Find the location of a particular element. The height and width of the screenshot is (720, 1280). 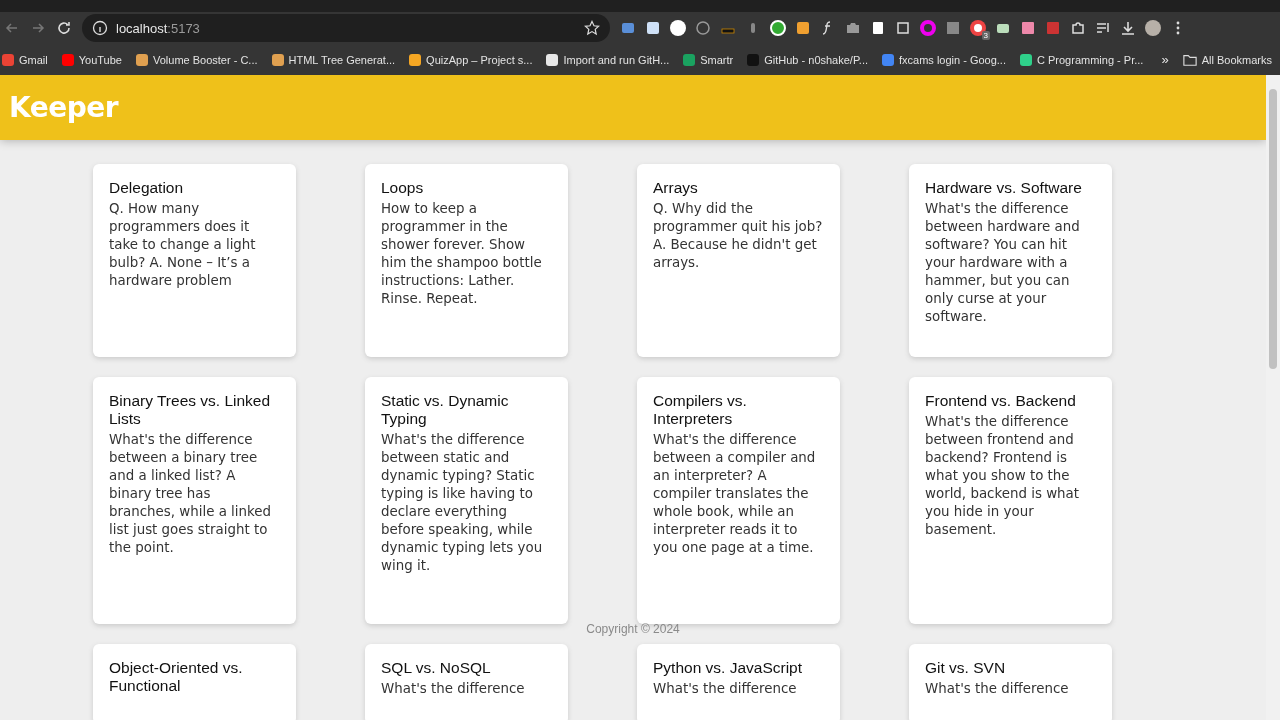

note-content: How to keep a programmer in the shower forever. Show him the shampoo bottle instructions: Lather. Rinse. Repeat. is located at coordinates (462, 254).